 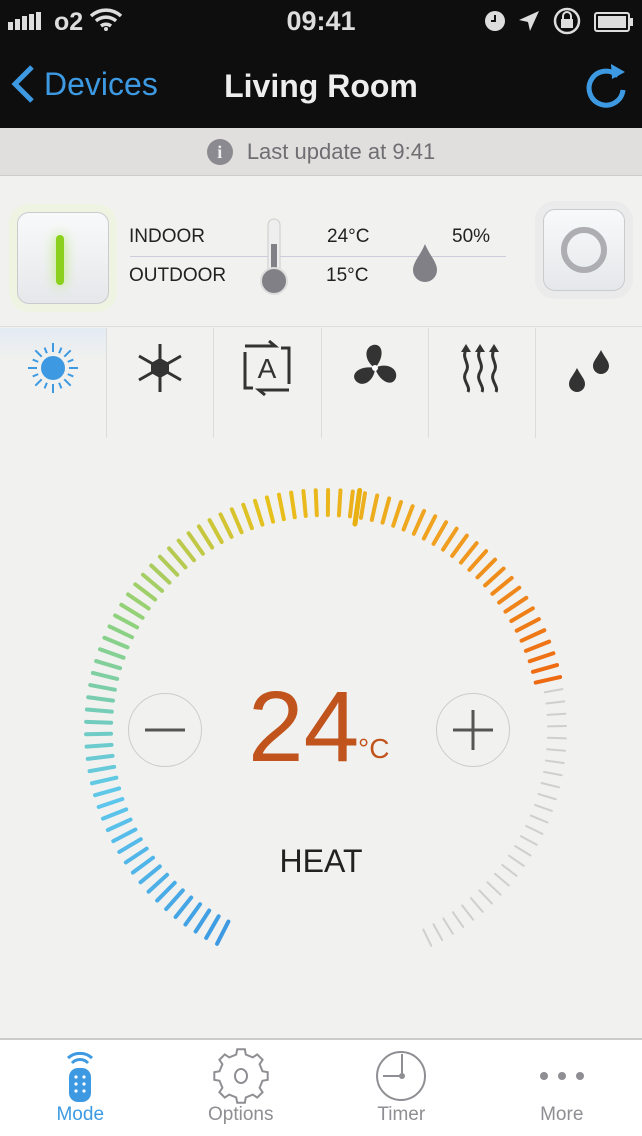 What do you see at coordinates (348, 236) in the screenshot?
I see `indoor-temp: 24°C` at bounding box center [348, 236].